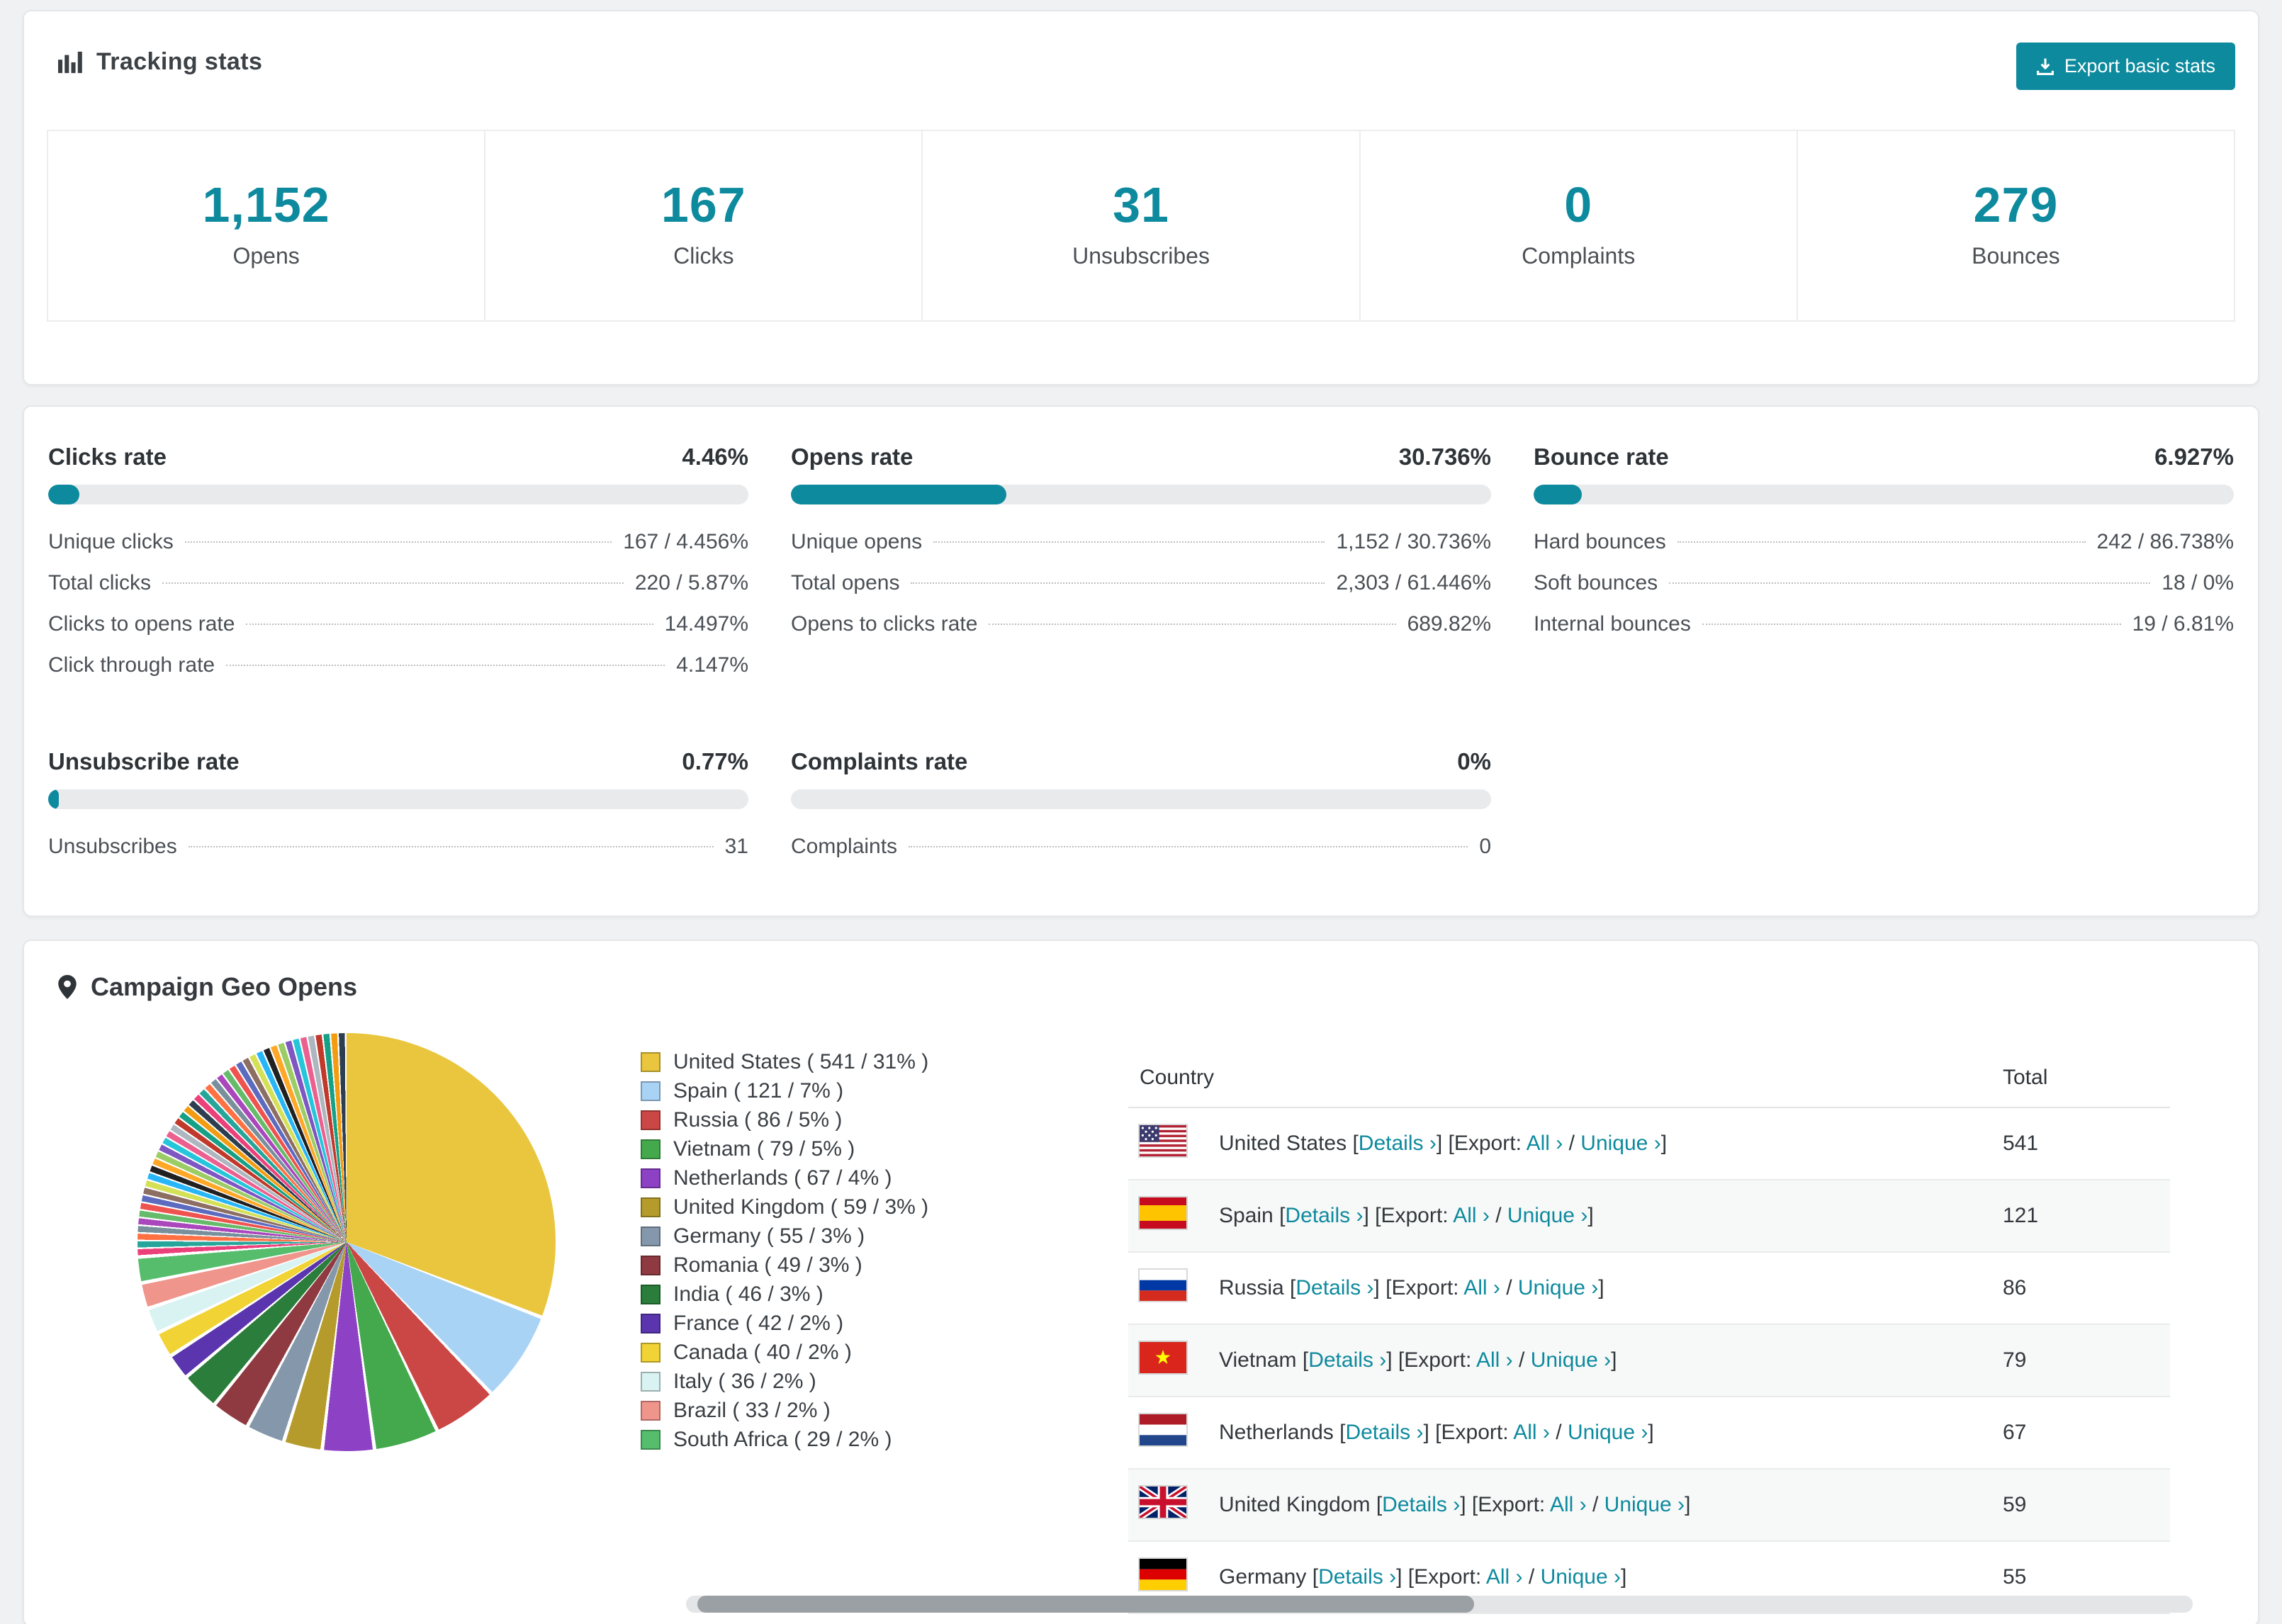 The image size is (2282, 1624). I want to click on rate-row-unique-clicks: Unique clicks 167 / 4.456%, so click(398, 542).